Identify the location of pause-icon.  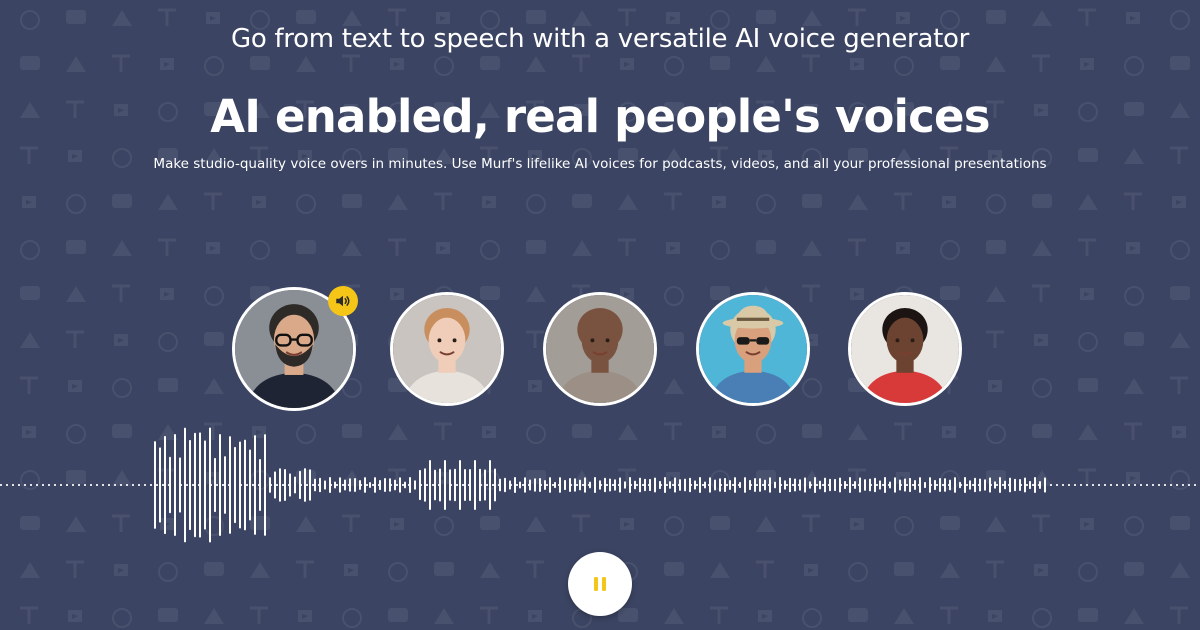
(600, 584).